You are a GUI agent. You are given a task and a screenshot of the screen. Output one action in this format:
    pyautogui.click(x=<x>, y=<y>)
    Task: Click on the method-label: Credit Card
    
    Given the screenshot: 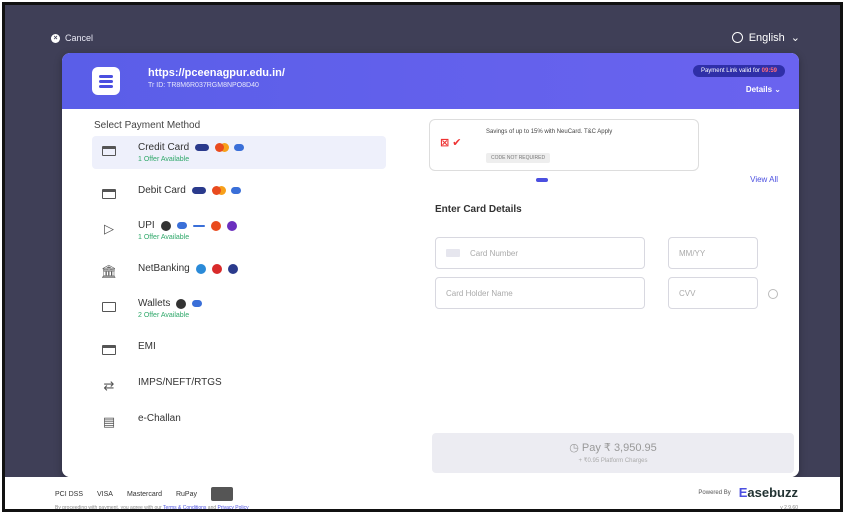 What is the action you would take?
    pyautogui.click(x=164, y=147)
    